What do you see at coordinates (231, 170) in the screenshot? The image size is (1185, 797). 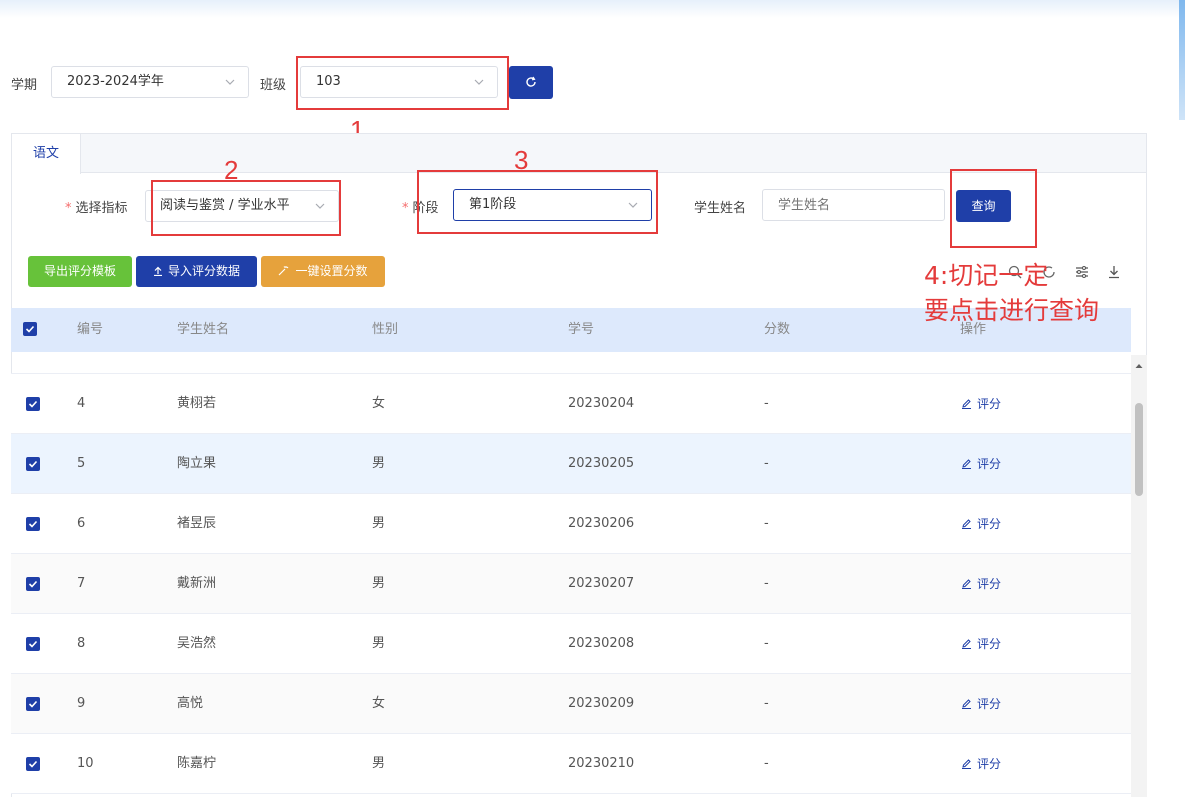 I see `annotation-number-2: 2` at bounding box center [231, 170].